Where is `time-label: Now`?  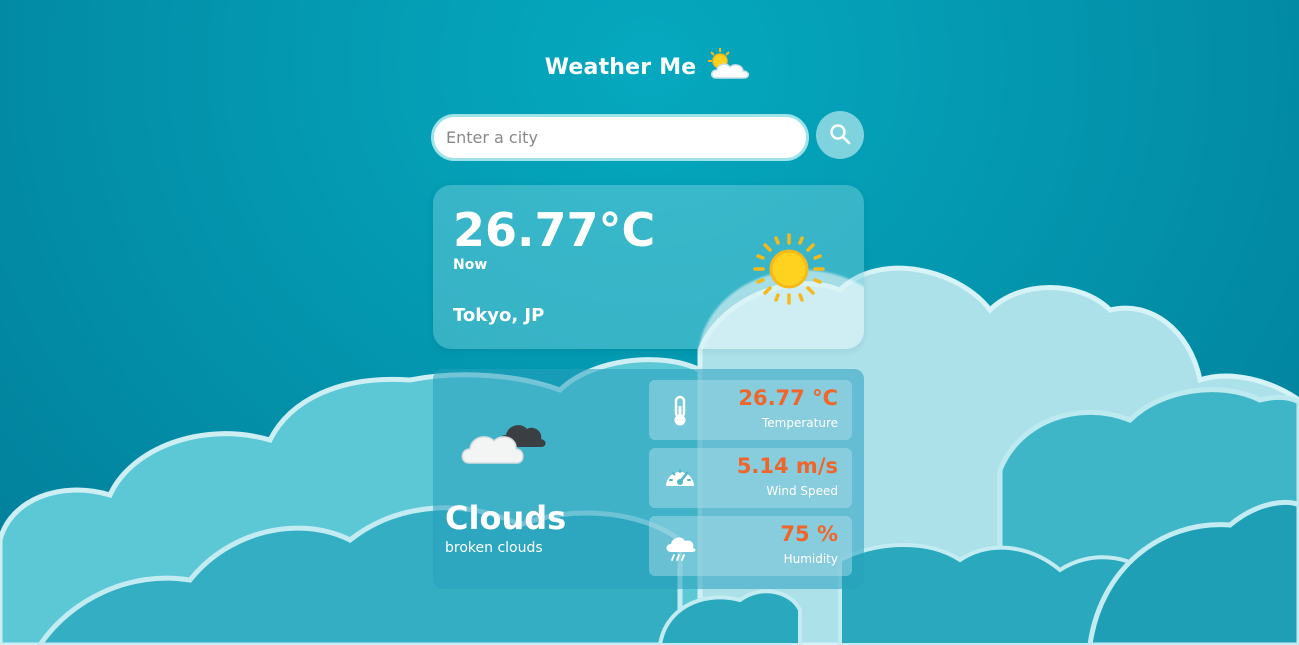 time-label: Now is located at coordinates (470, 265).